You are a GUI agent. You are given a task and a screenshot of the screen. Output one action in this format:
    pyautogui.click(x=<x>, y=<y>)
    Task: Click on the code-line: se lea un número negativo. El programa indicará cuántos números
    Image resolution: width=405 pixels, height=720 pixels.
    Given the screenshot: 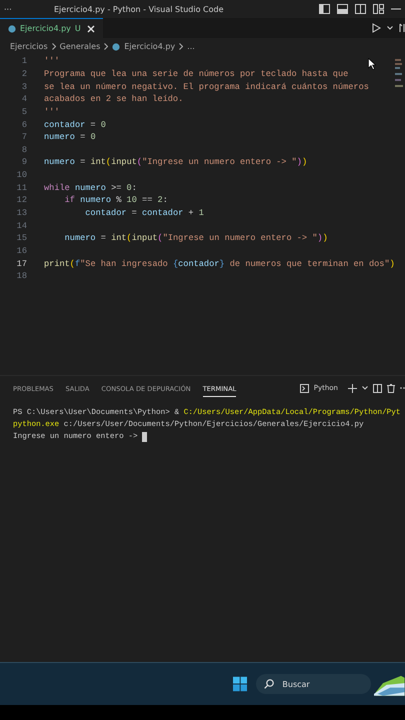 What is the action you would take?
    pyautogui.click(x=206, y=87)
    